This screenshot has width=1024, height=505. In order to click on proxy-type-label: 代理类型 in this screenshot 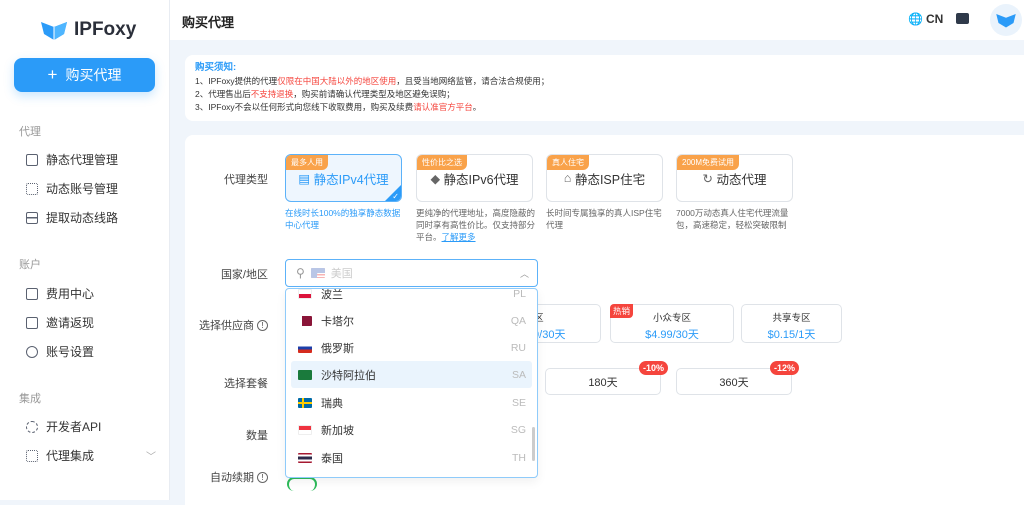, I will do `click(246, 180)`.